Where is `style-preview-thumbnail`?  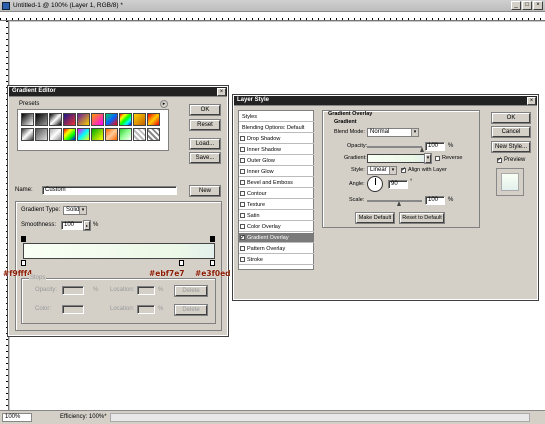 style-preview-thumbnail is located at coordinates (510, 182).